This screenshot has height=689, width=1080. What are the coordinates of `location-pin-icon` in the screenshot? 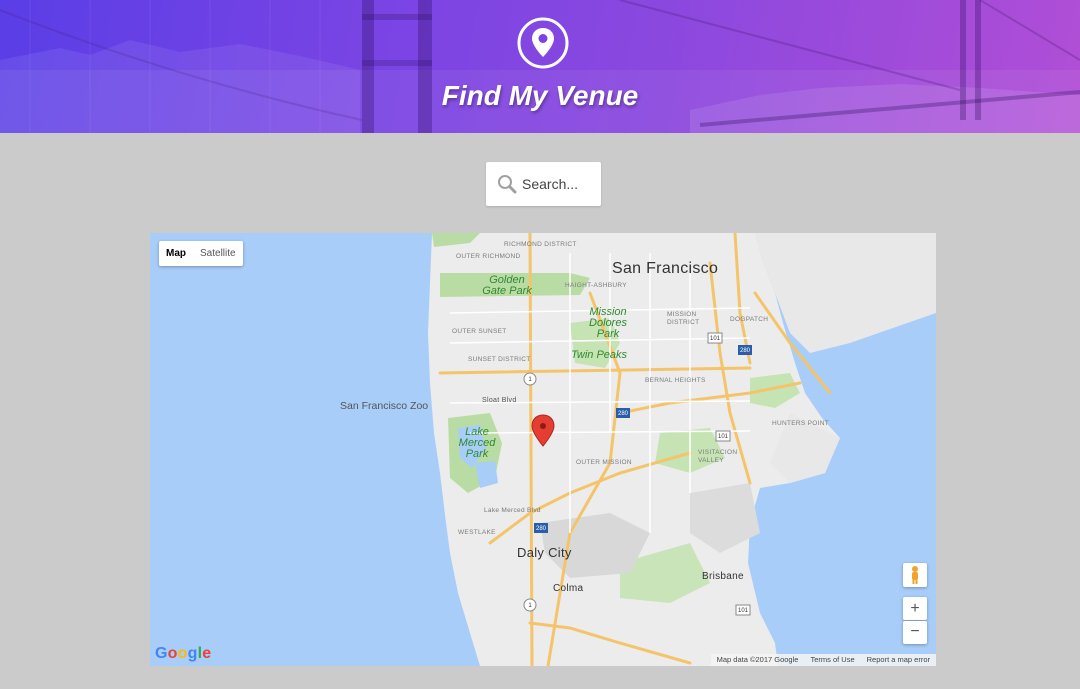 It's located at (543, 43).